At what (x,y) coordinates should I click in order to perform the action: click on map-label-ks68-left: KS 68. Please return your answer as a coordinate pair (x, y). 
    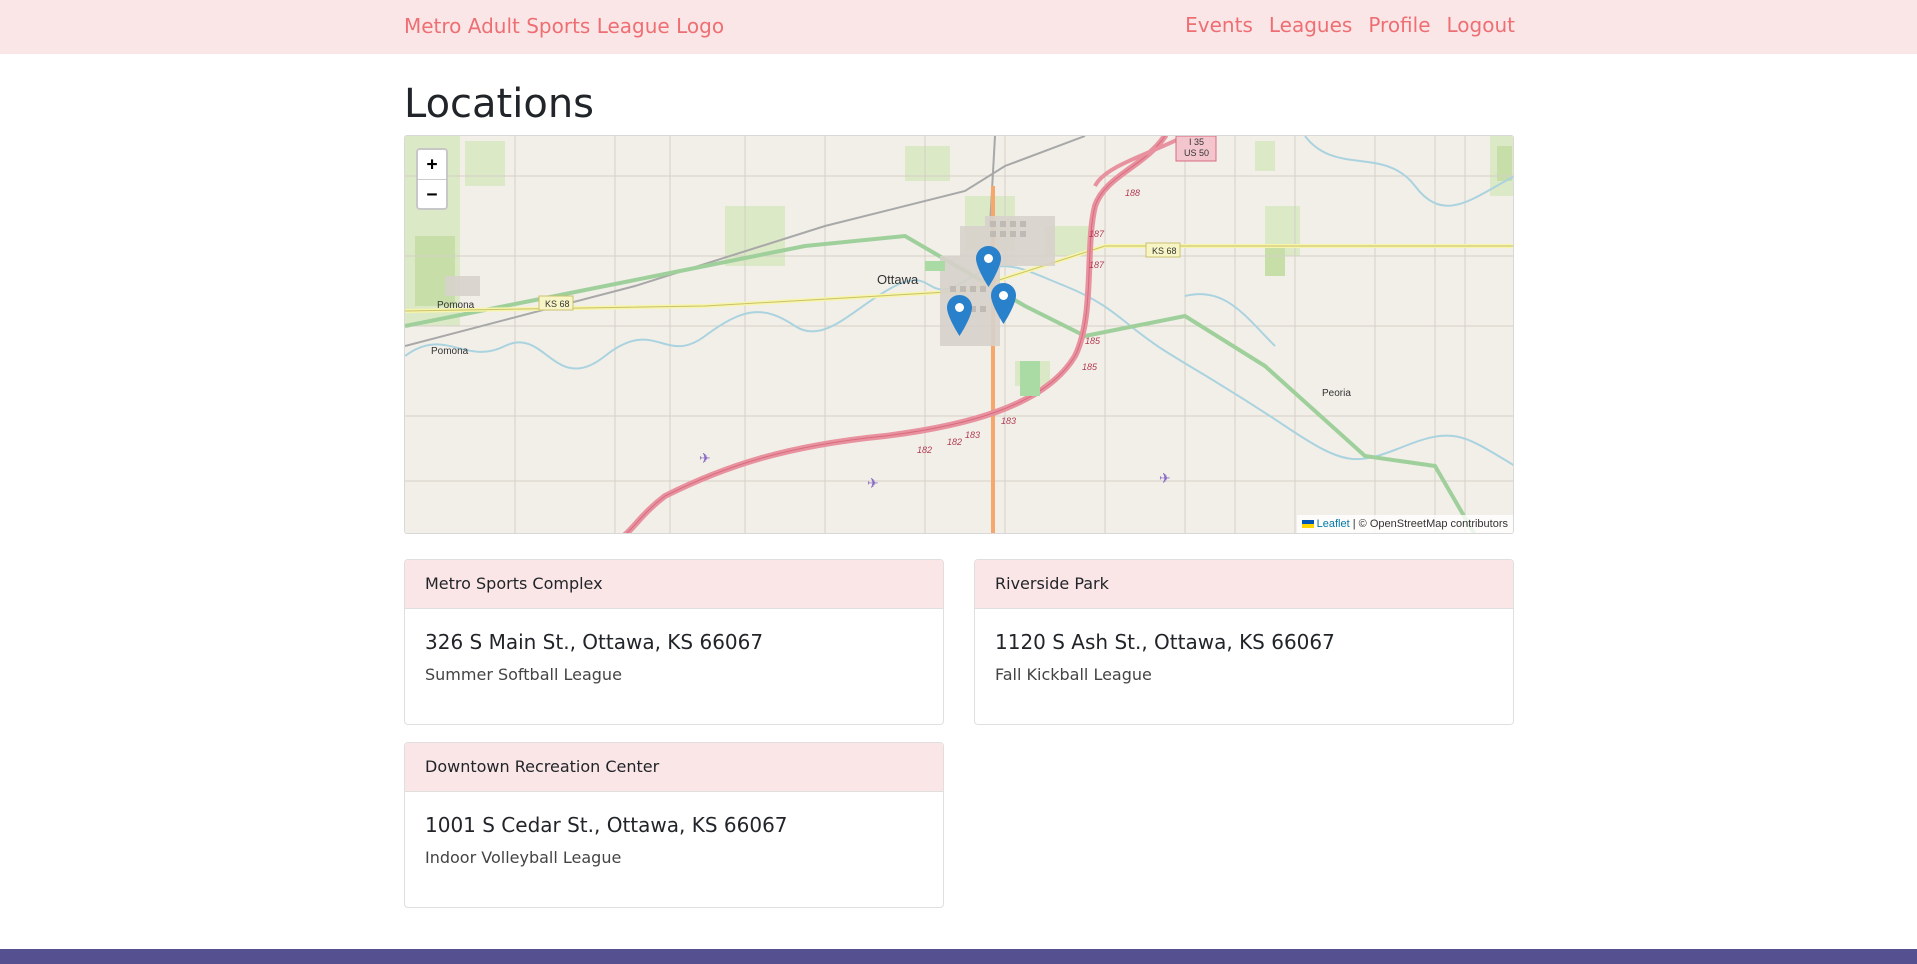
    Looking at the image, I should click on (557, 304).